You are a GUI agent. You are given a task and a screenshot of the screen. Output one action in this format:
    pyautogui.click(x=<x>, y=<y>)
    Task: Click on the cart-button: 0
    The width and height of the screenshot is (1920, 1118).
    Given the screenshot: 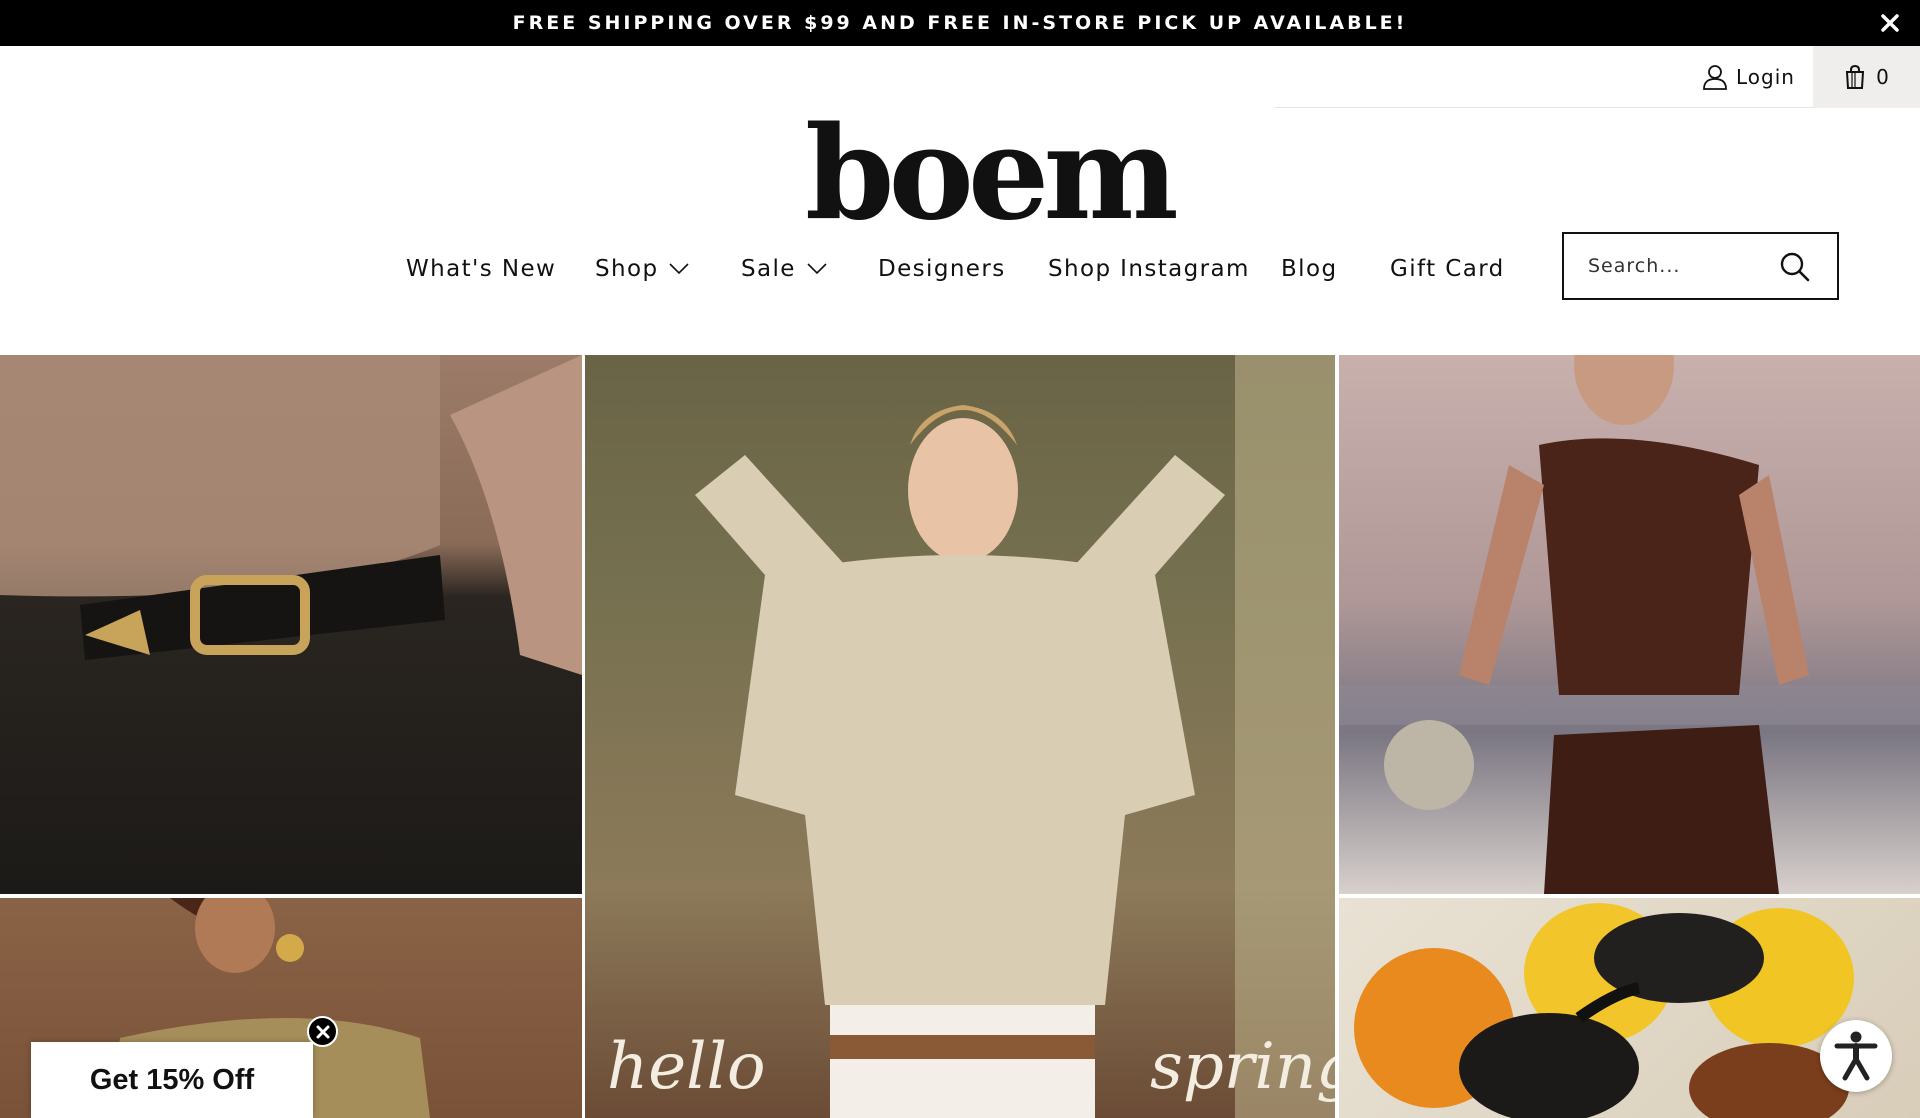 What is the action you would take?
    pyautogui.click(x=1866, y=77)
    